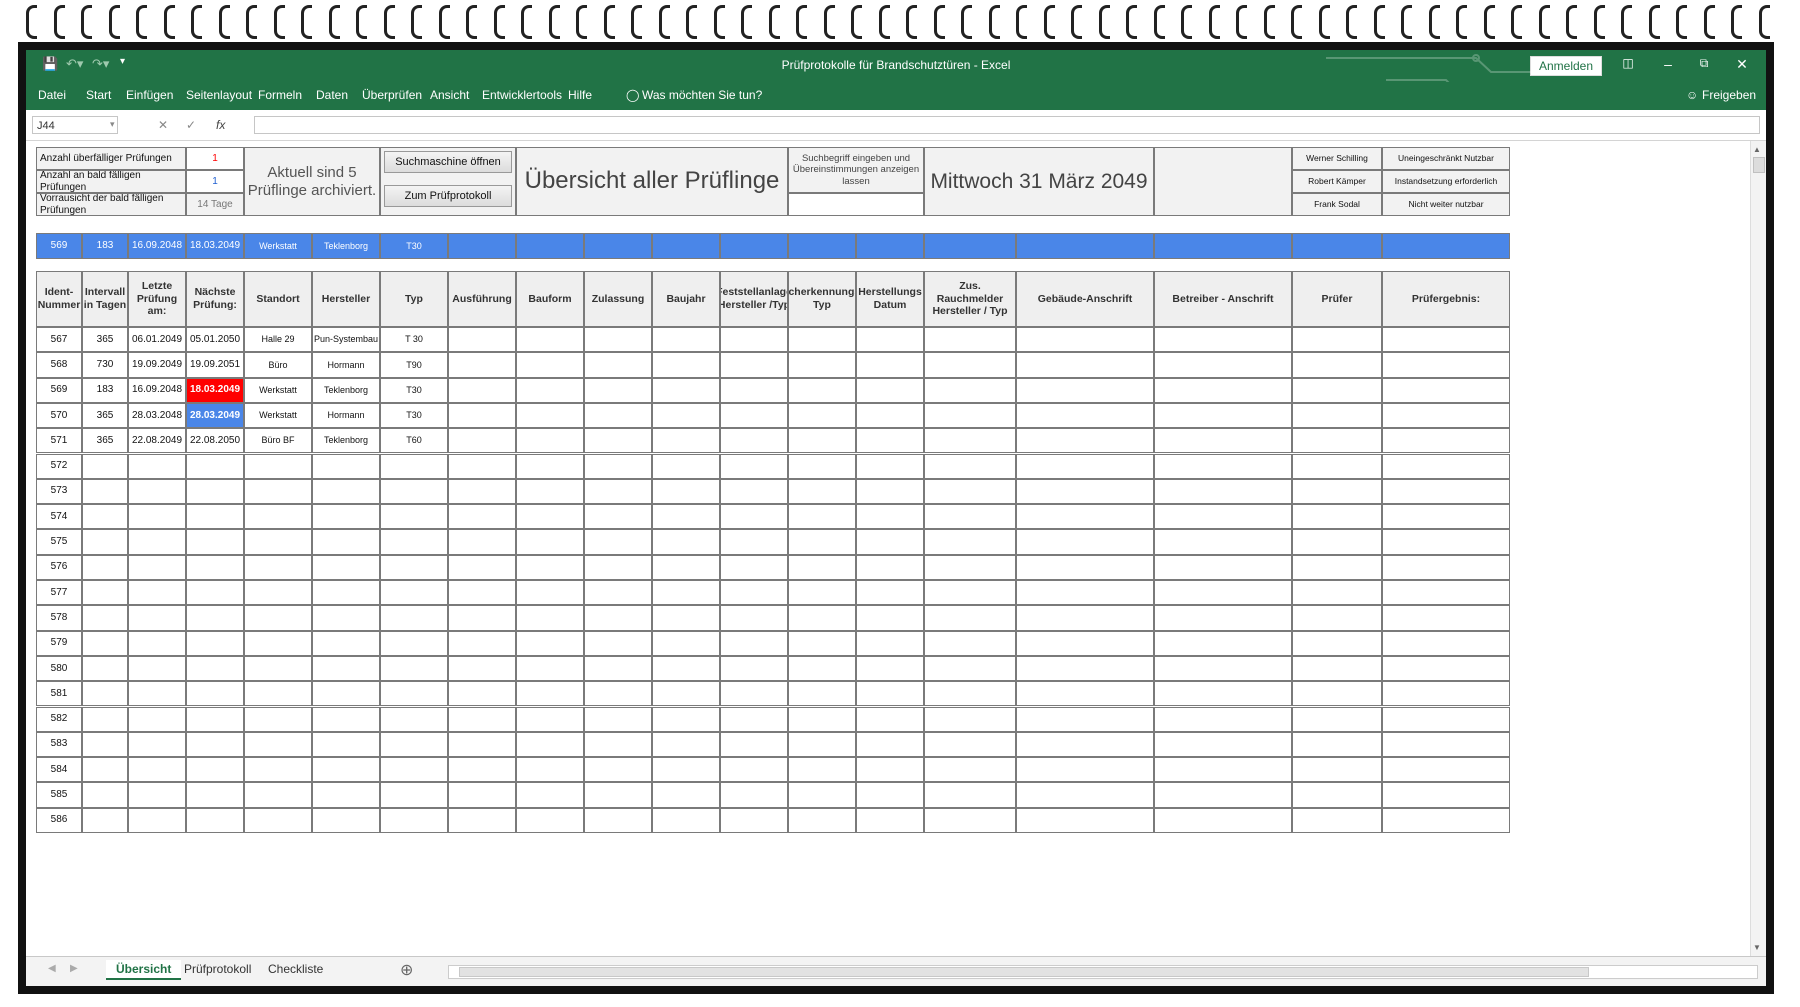 The width and height of the screenshot is (1800, 1007). I want to click on enter-icon: ✓, so click(191, 125).